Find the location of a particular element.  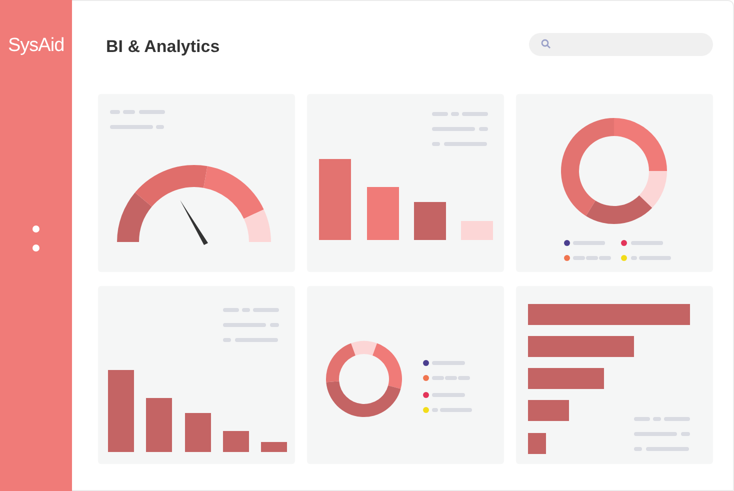

page-title: BI & Analytics is located at coordinates (163, 47).